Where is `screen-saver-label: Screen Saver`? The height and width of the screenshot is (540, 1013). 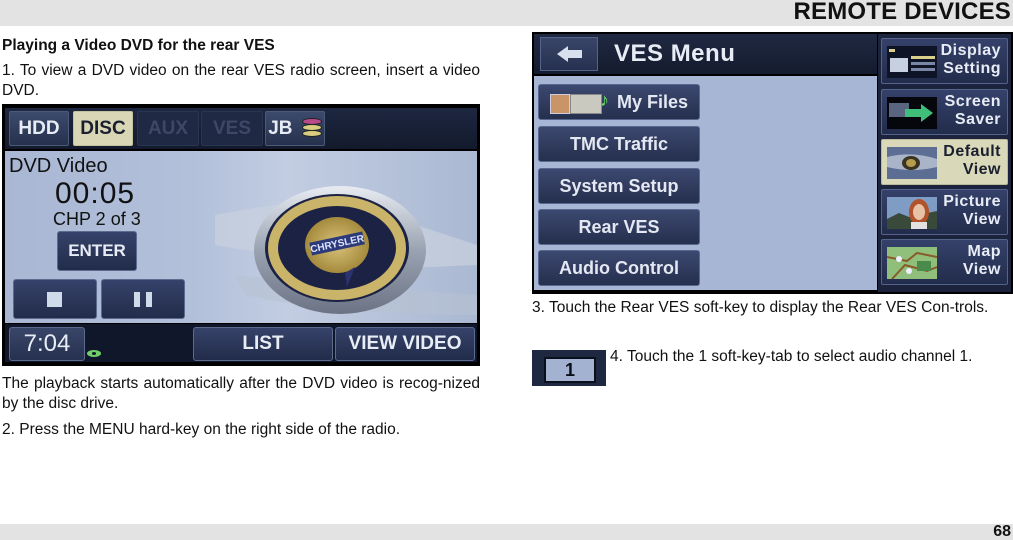
screen-saver-label: Screen Saver is located at coordinates (972, 110).